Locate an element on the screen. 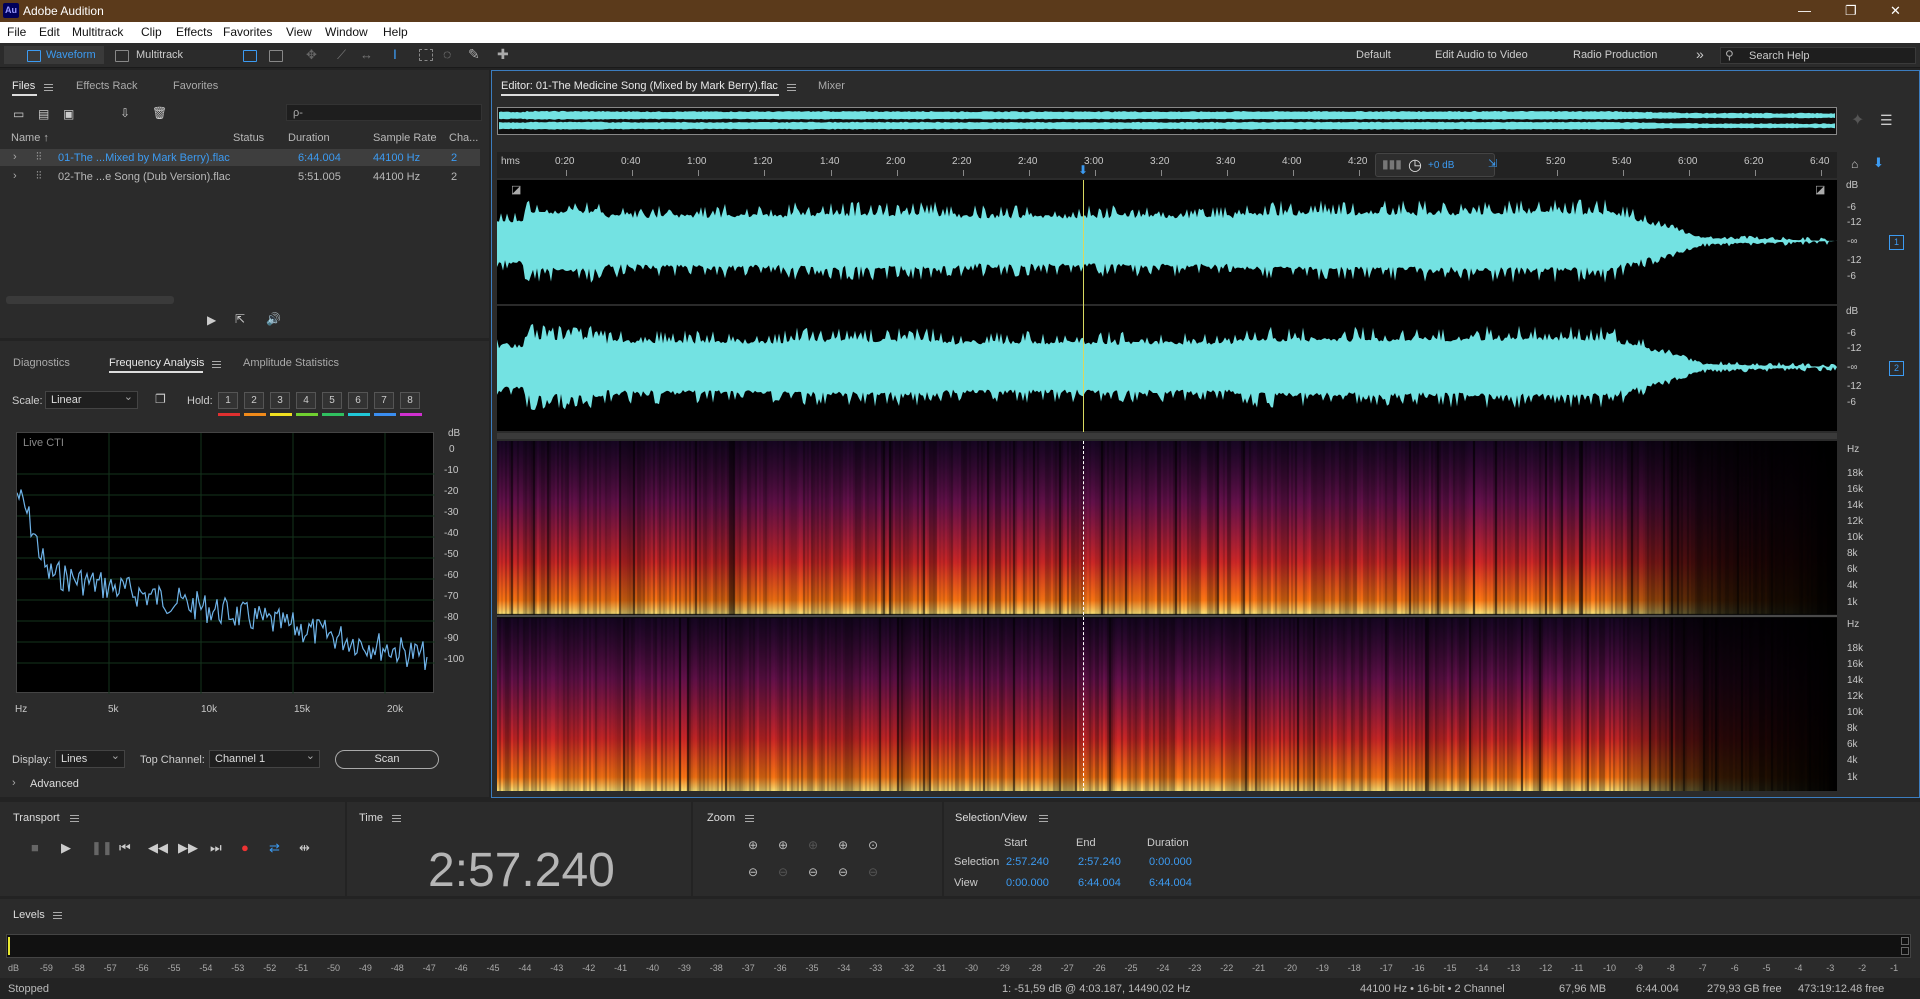 The width and height of the screenshot is (1920, 999). track-expand-icon: ◪ is located at coordinates (1820, 189).